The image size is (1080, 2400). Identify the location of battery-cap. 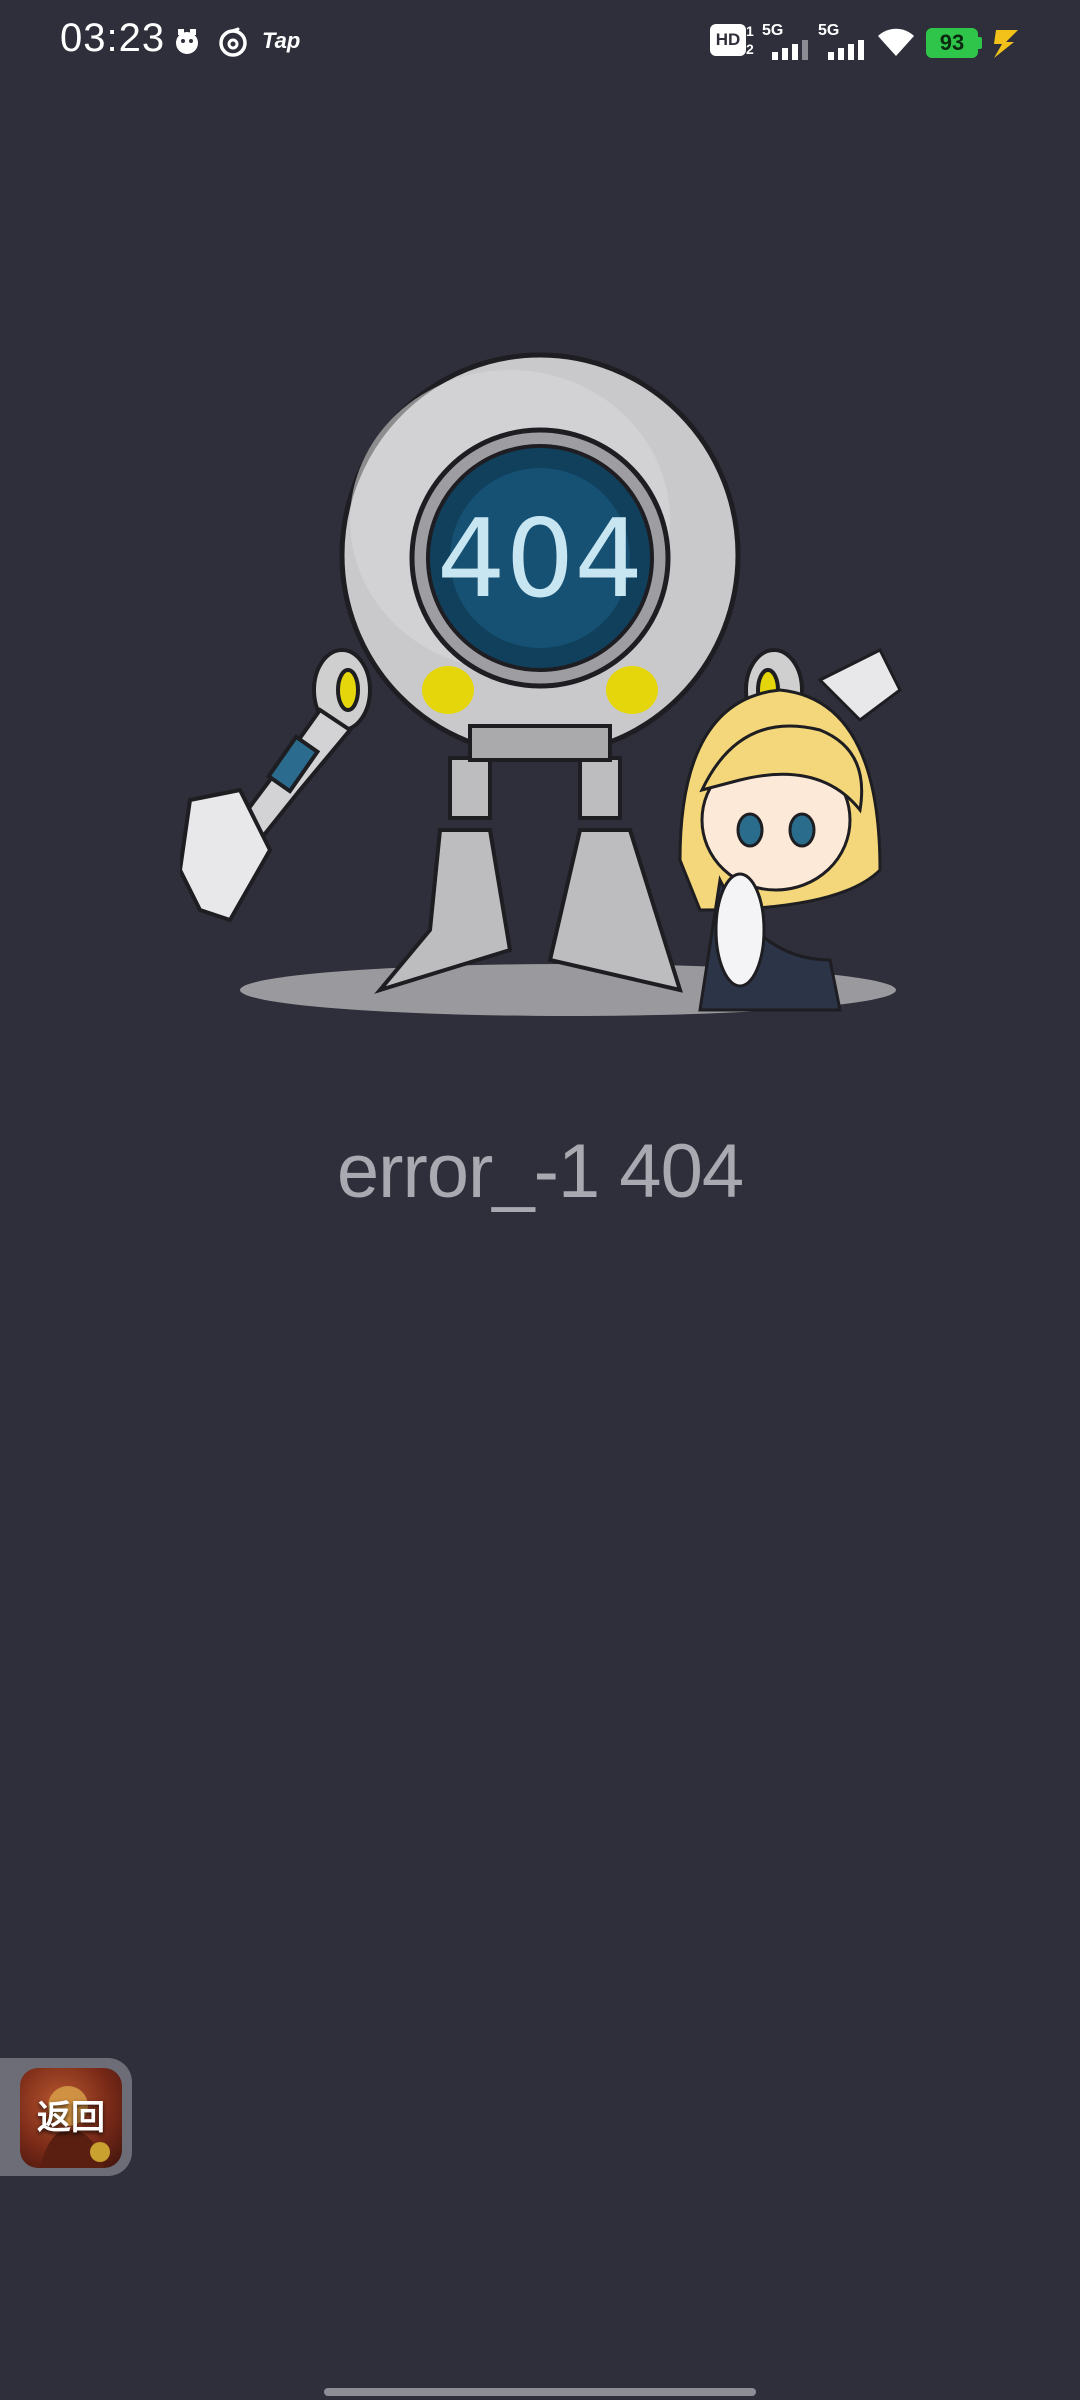
(980, 43).